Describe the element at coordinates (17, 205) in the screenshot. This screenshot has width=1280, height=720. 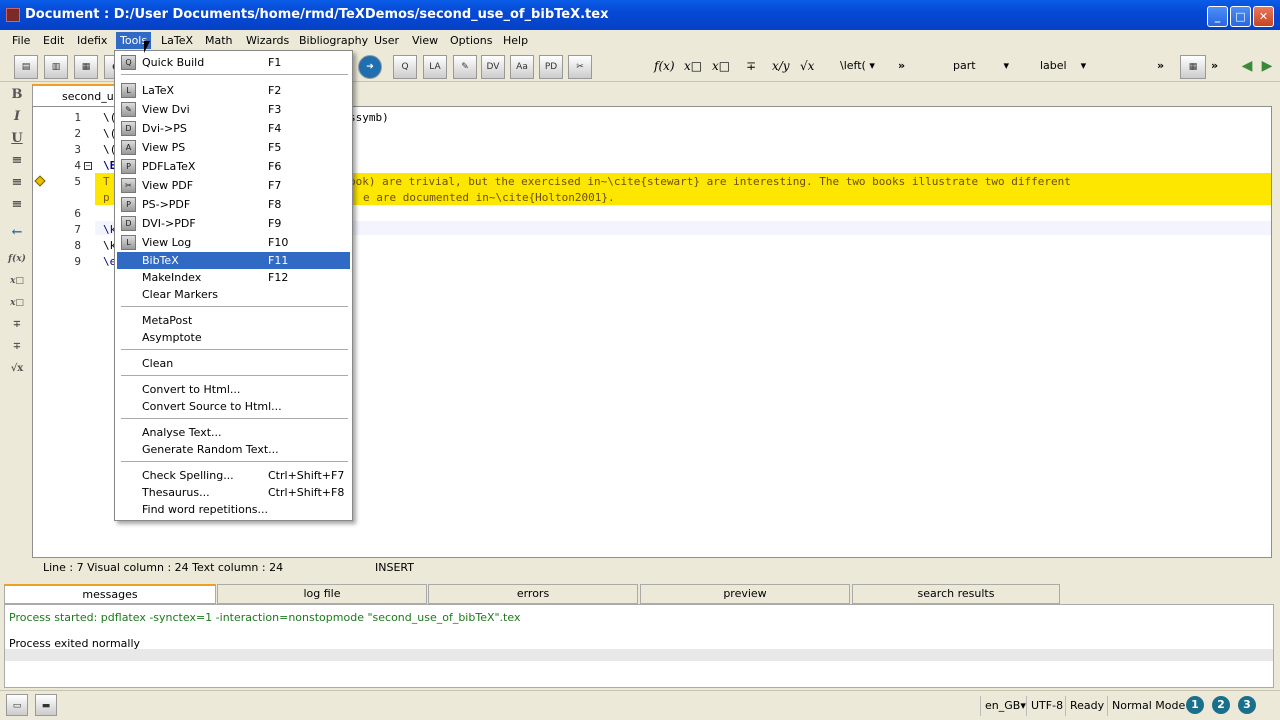
I see `align-right-icon: ≡` at that location.